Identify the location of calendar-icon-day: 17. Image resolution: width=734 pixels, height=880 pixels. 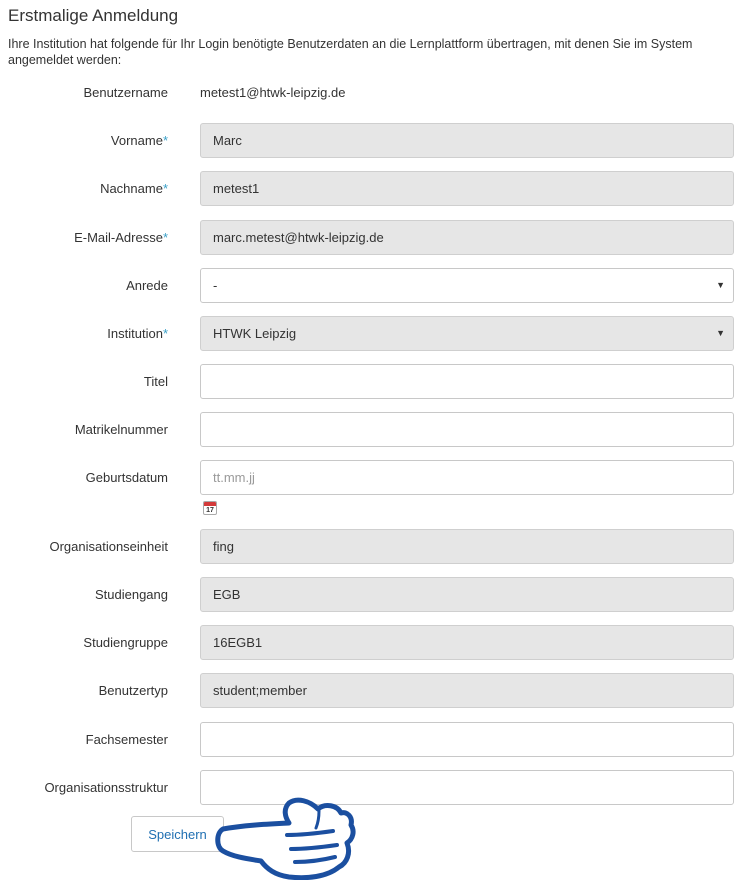
(210, 510).